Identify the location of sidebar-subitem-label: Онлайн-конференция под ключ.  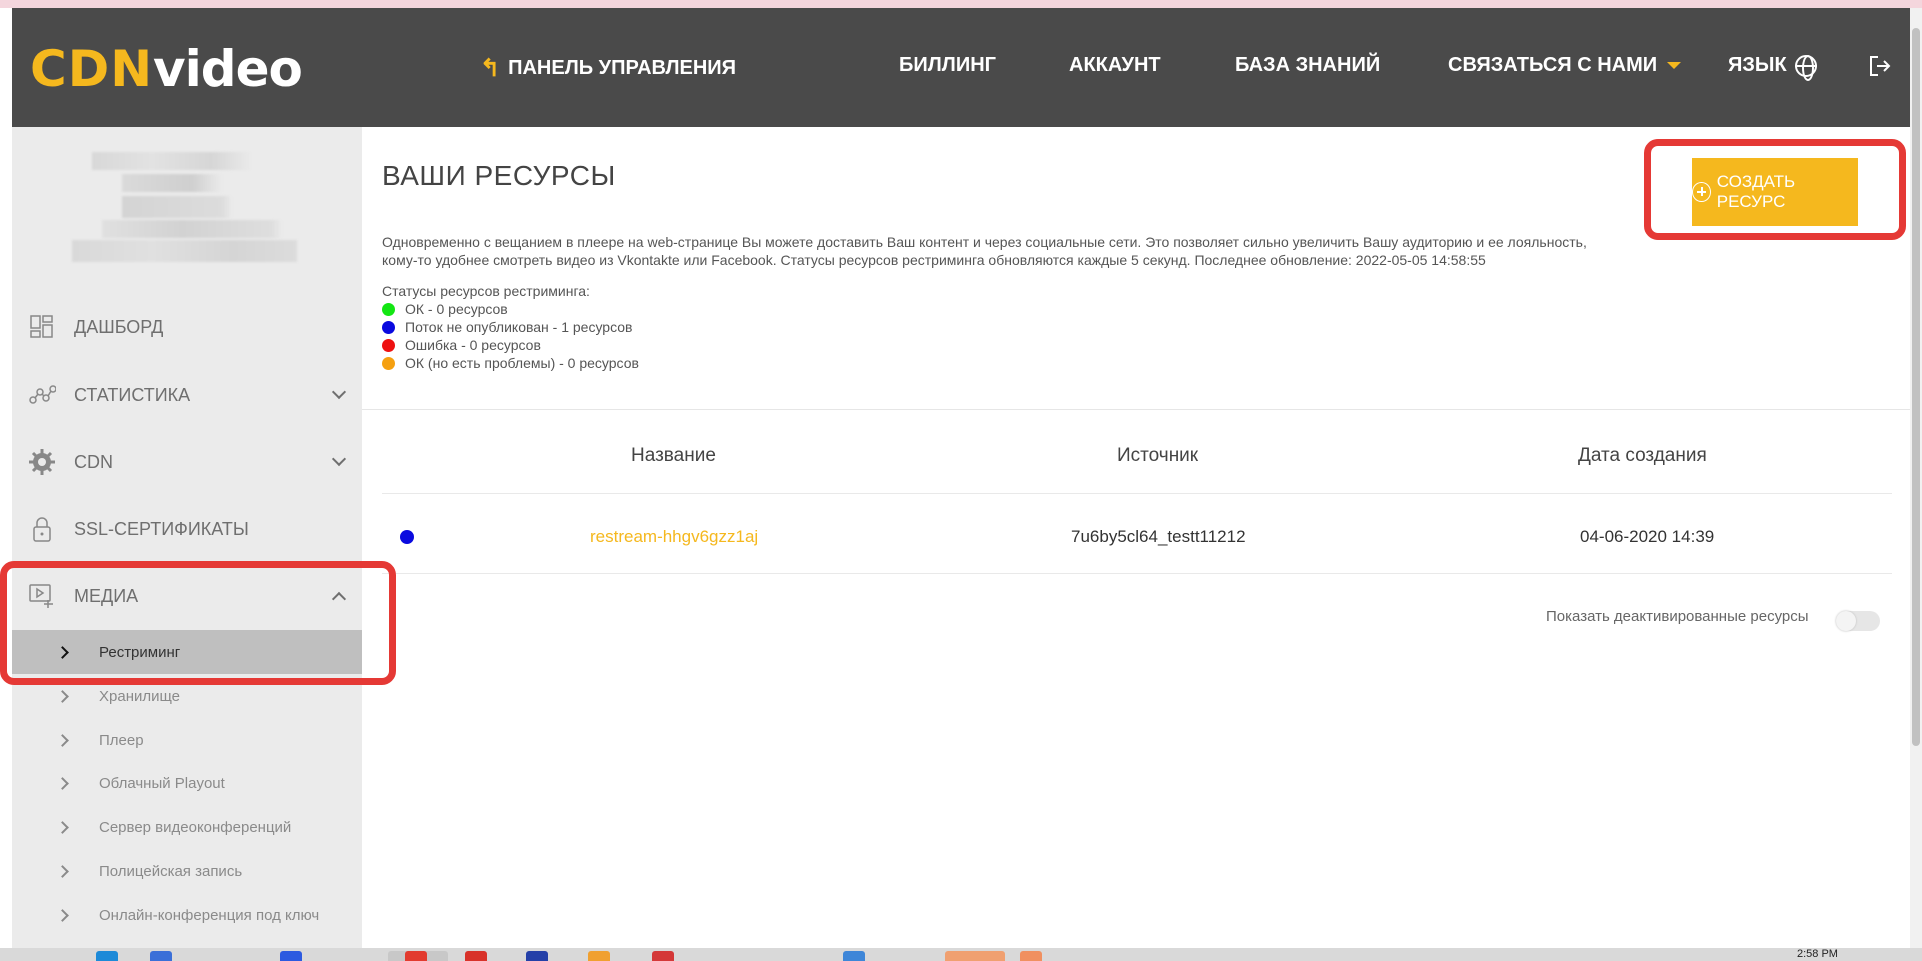
(209, 915).